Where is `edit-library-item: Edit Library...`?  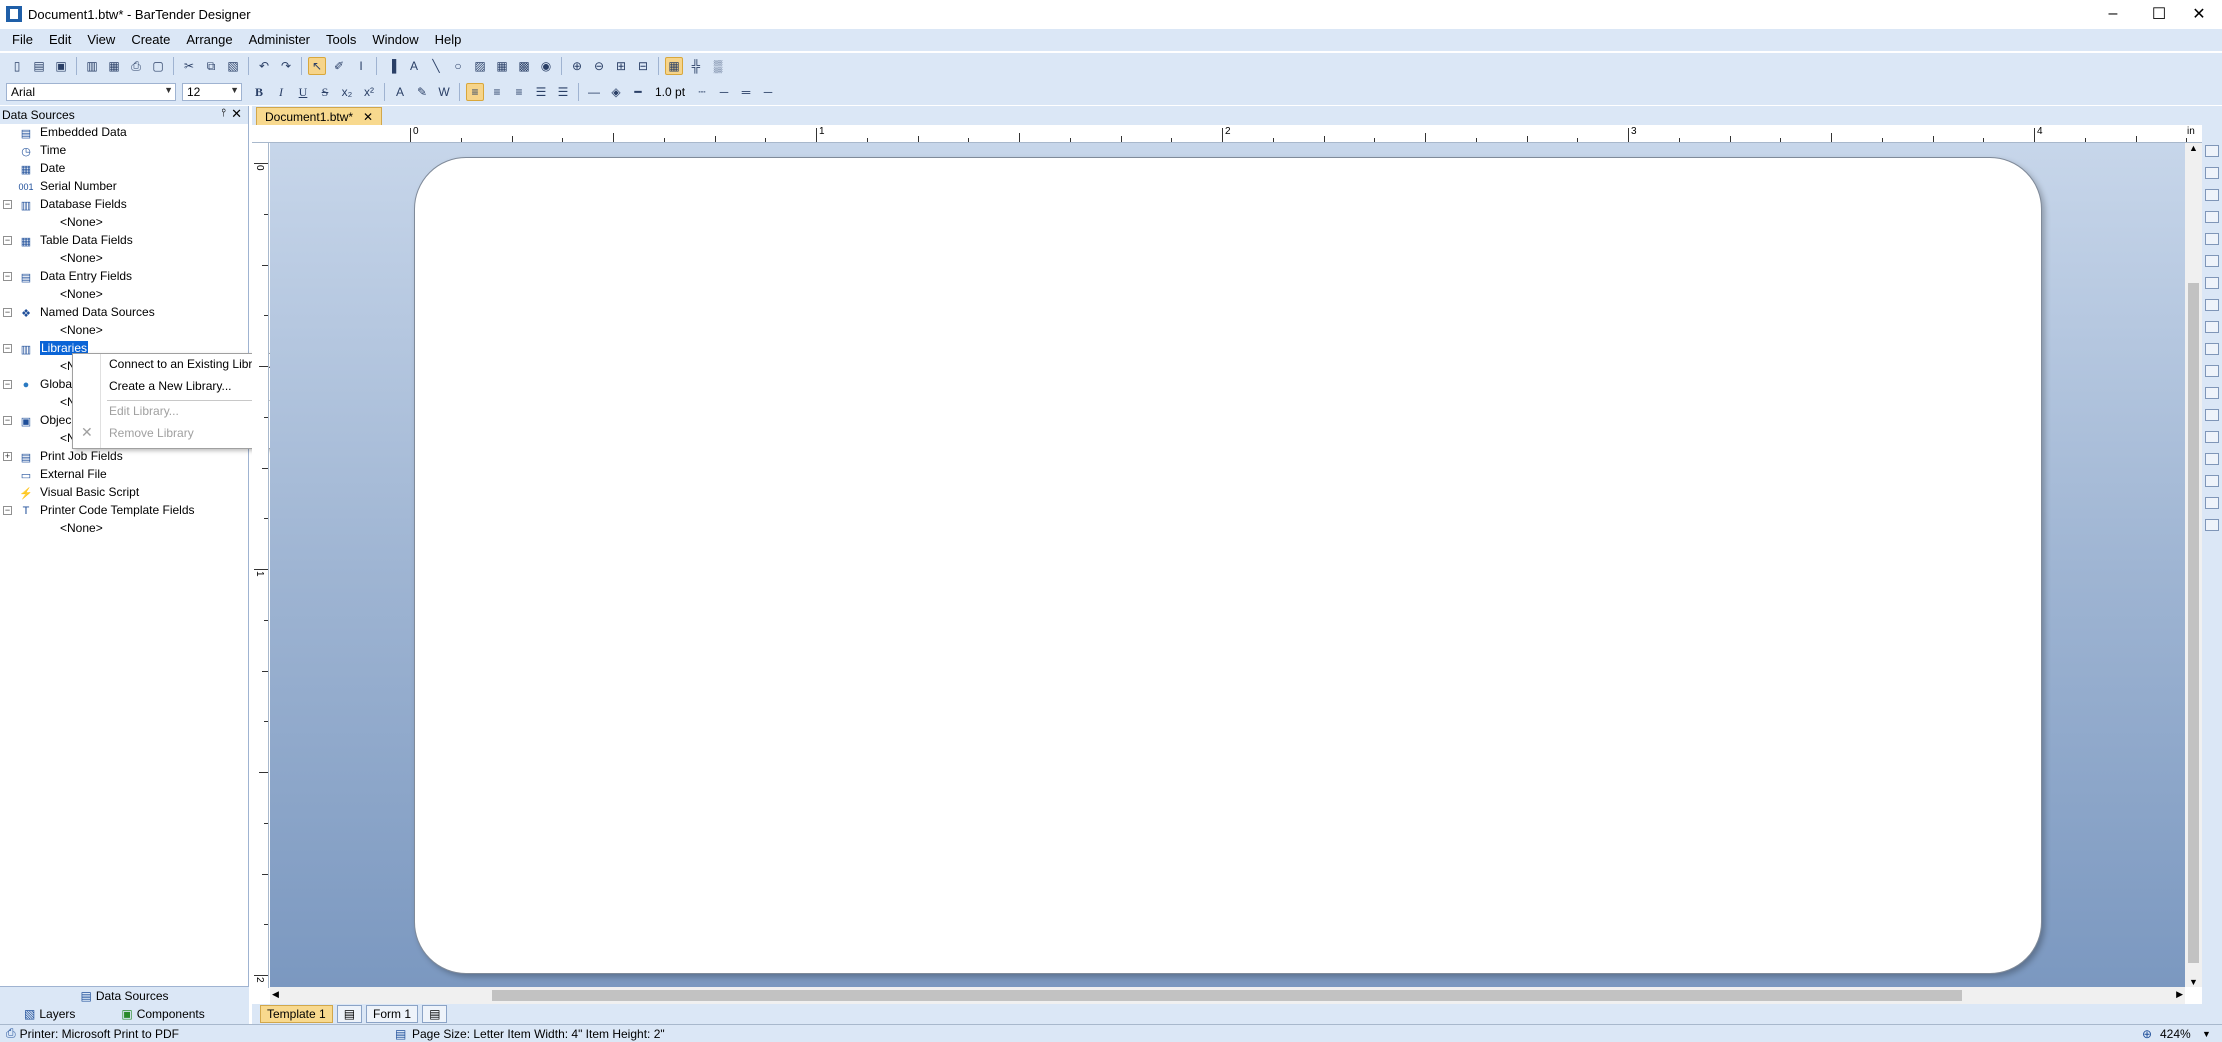 edit-library-item: Edit Library... is located at coordinates (144, 411).